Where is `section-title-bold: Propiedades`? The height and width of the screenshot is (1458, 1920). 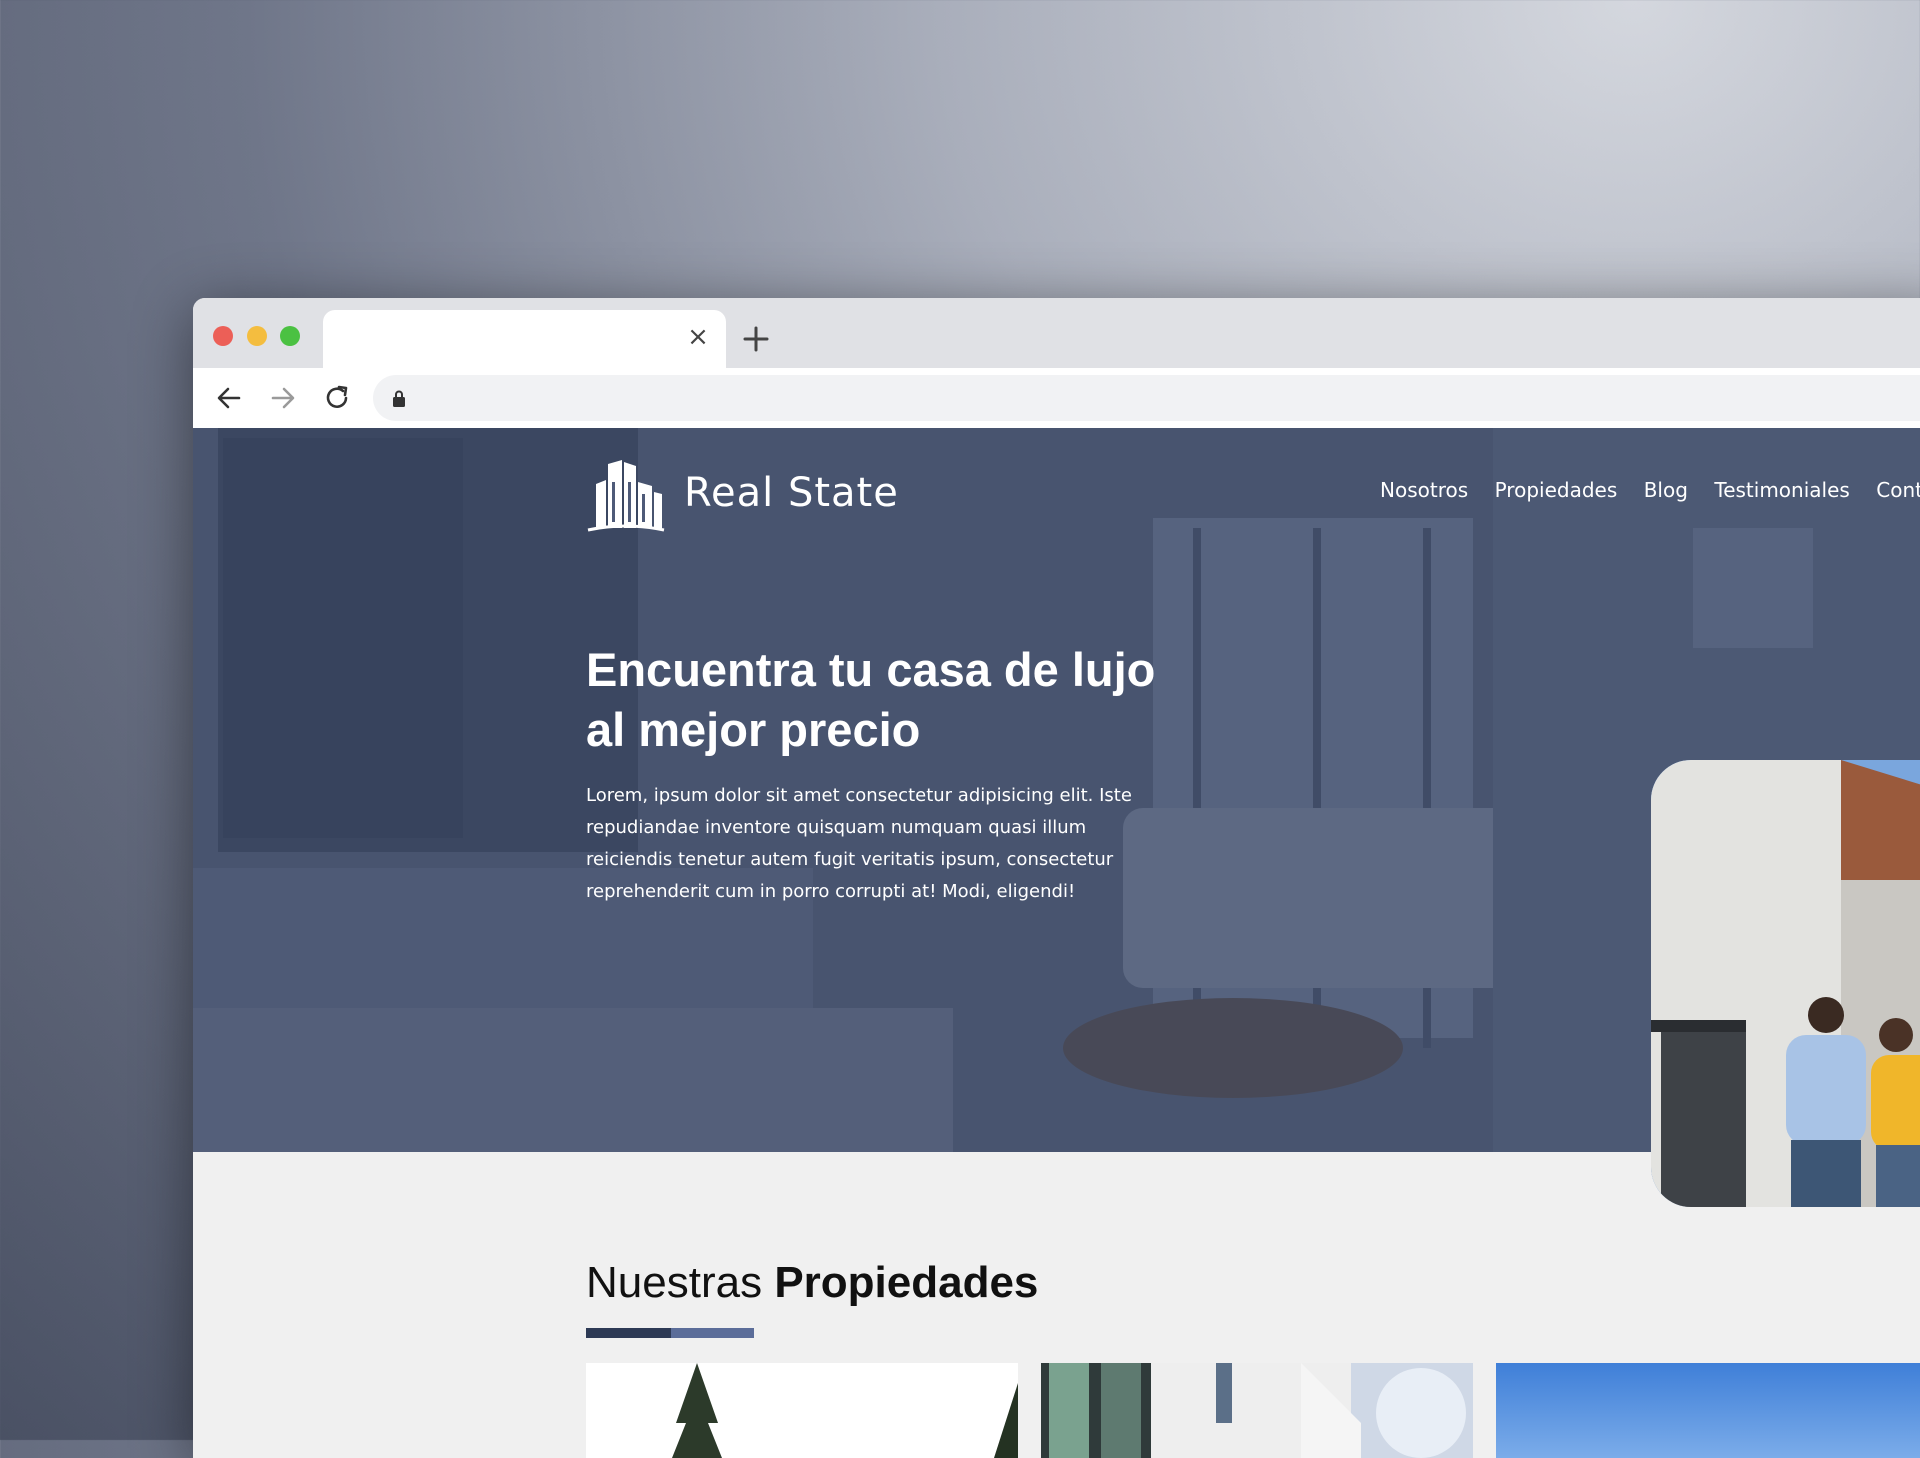 section-title-bold: Propiedades is located at coordinates (906, 1282).